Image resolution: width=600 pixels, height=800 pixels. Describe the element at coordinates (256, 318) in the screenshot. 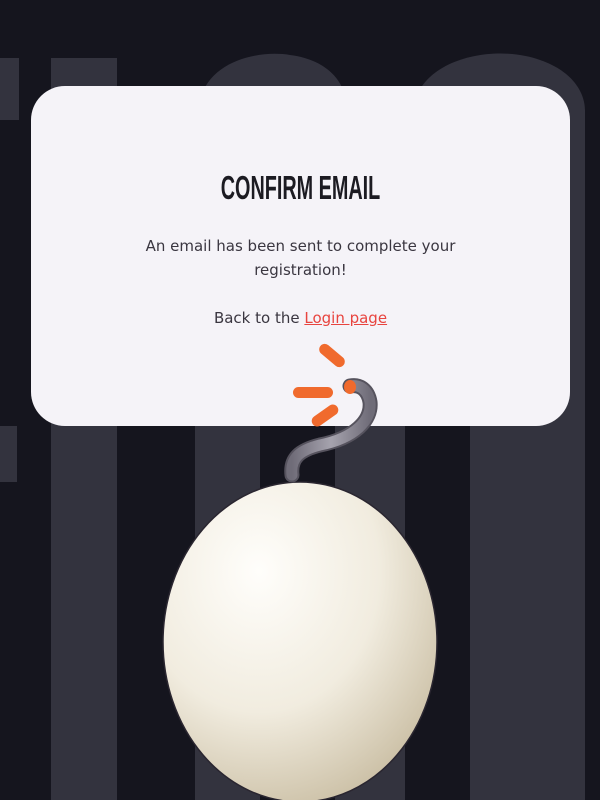

I see `back-to-login-text: Back to the` at that location.